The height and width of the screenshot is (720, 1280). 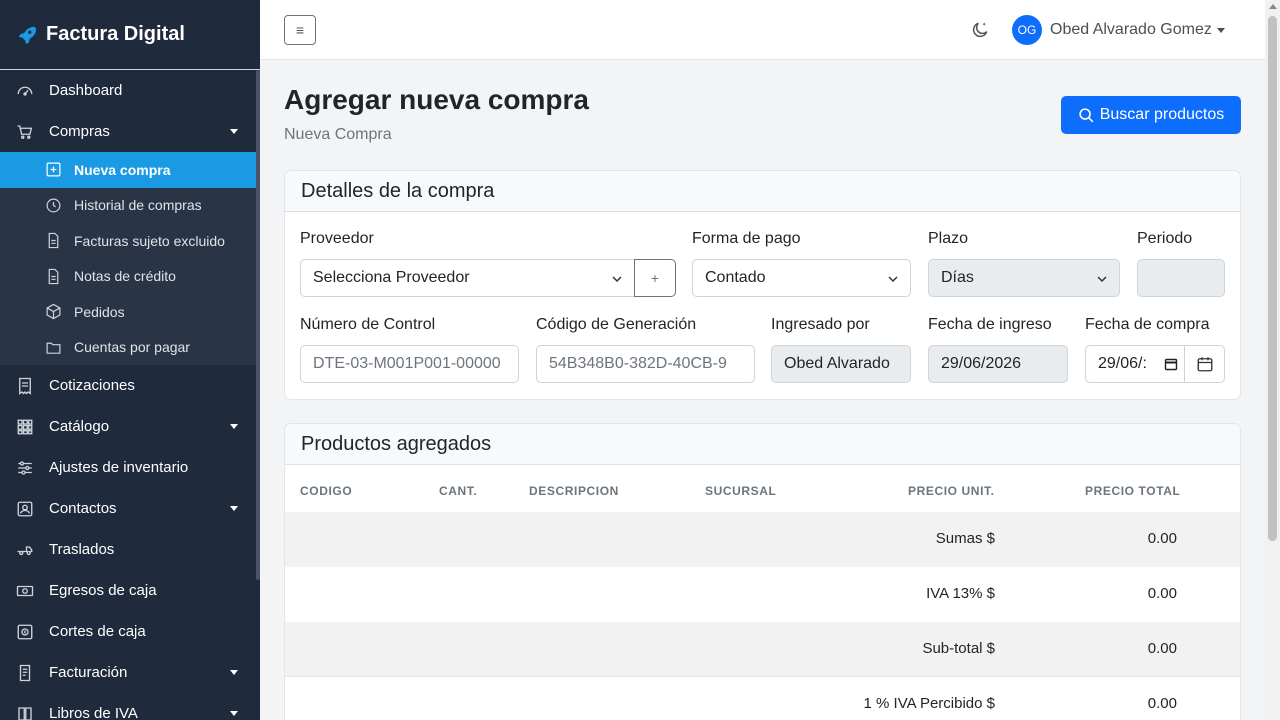 I want to click on ingresado-por-input: Obed Alvarado, so click(x=841, y=364).